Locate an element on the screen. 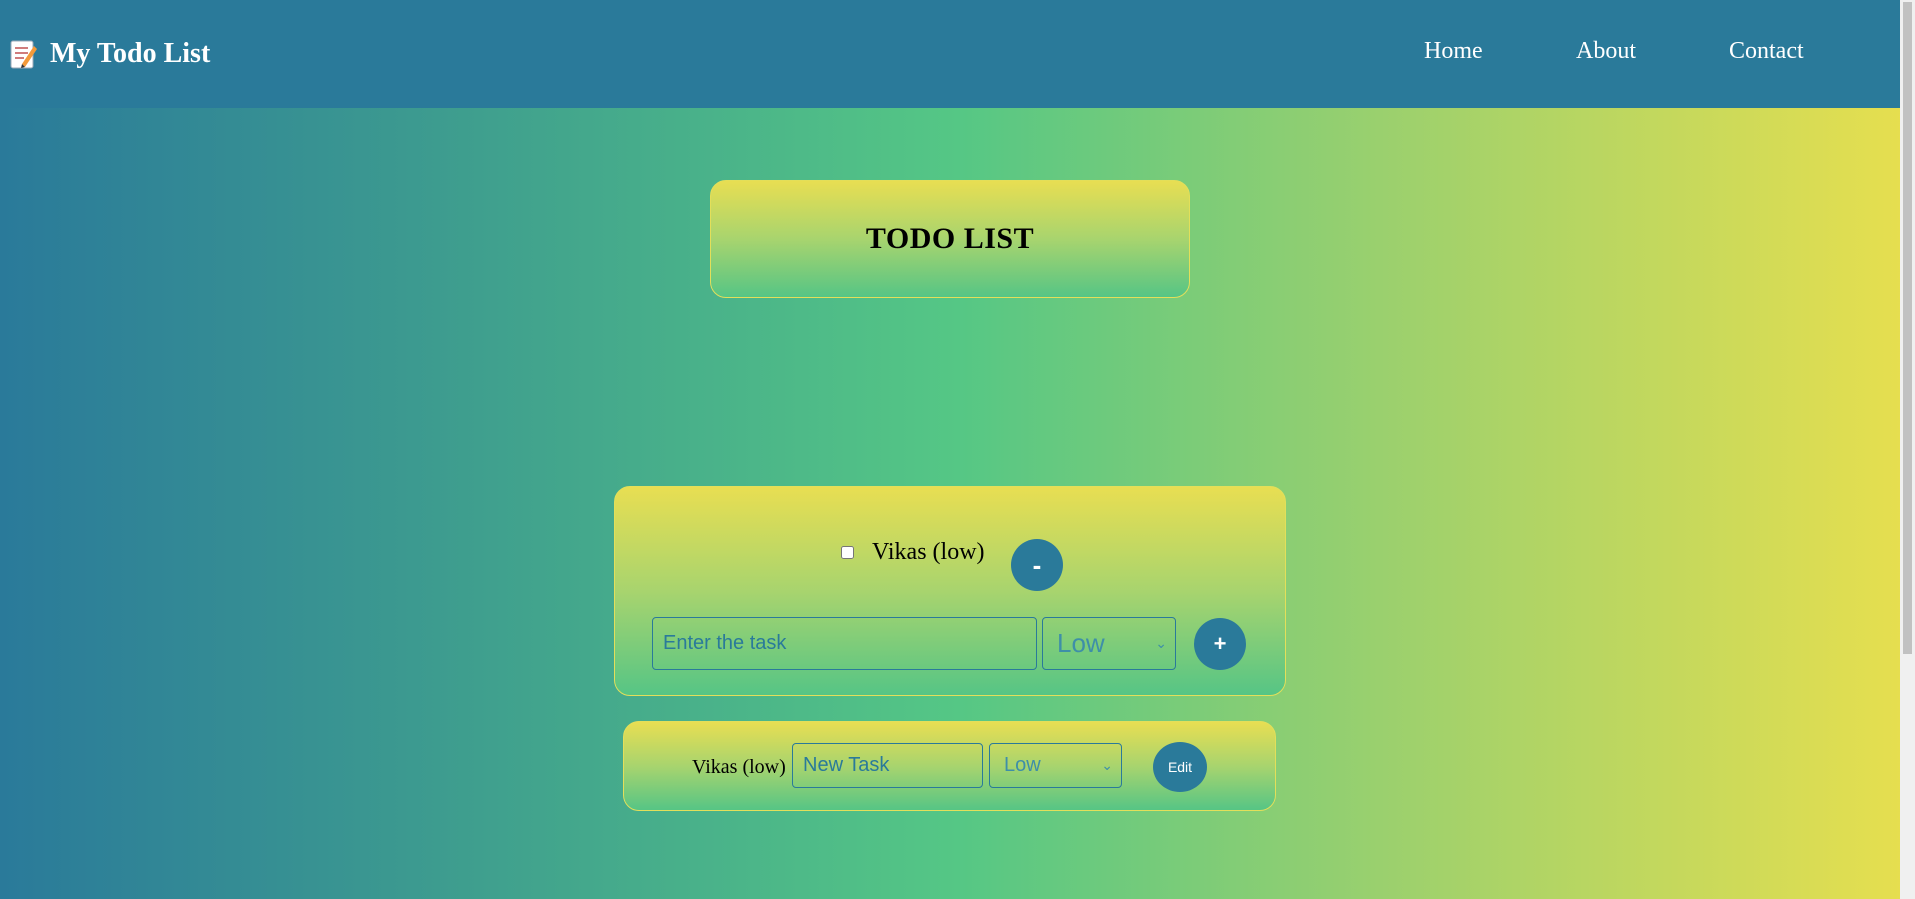  edit-task-label: Vikas (low) is located at coordinates (739, 767).